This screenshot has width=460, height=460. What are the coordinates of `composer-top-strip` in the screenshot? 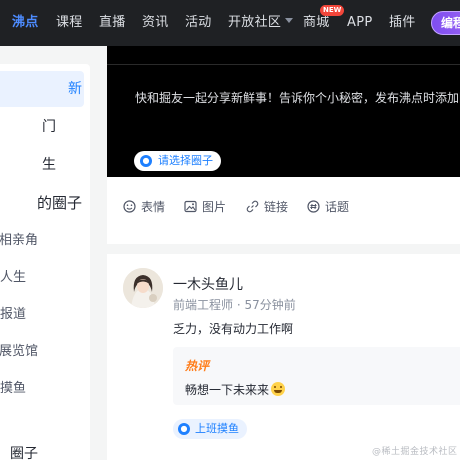 It's located at (283, 55).